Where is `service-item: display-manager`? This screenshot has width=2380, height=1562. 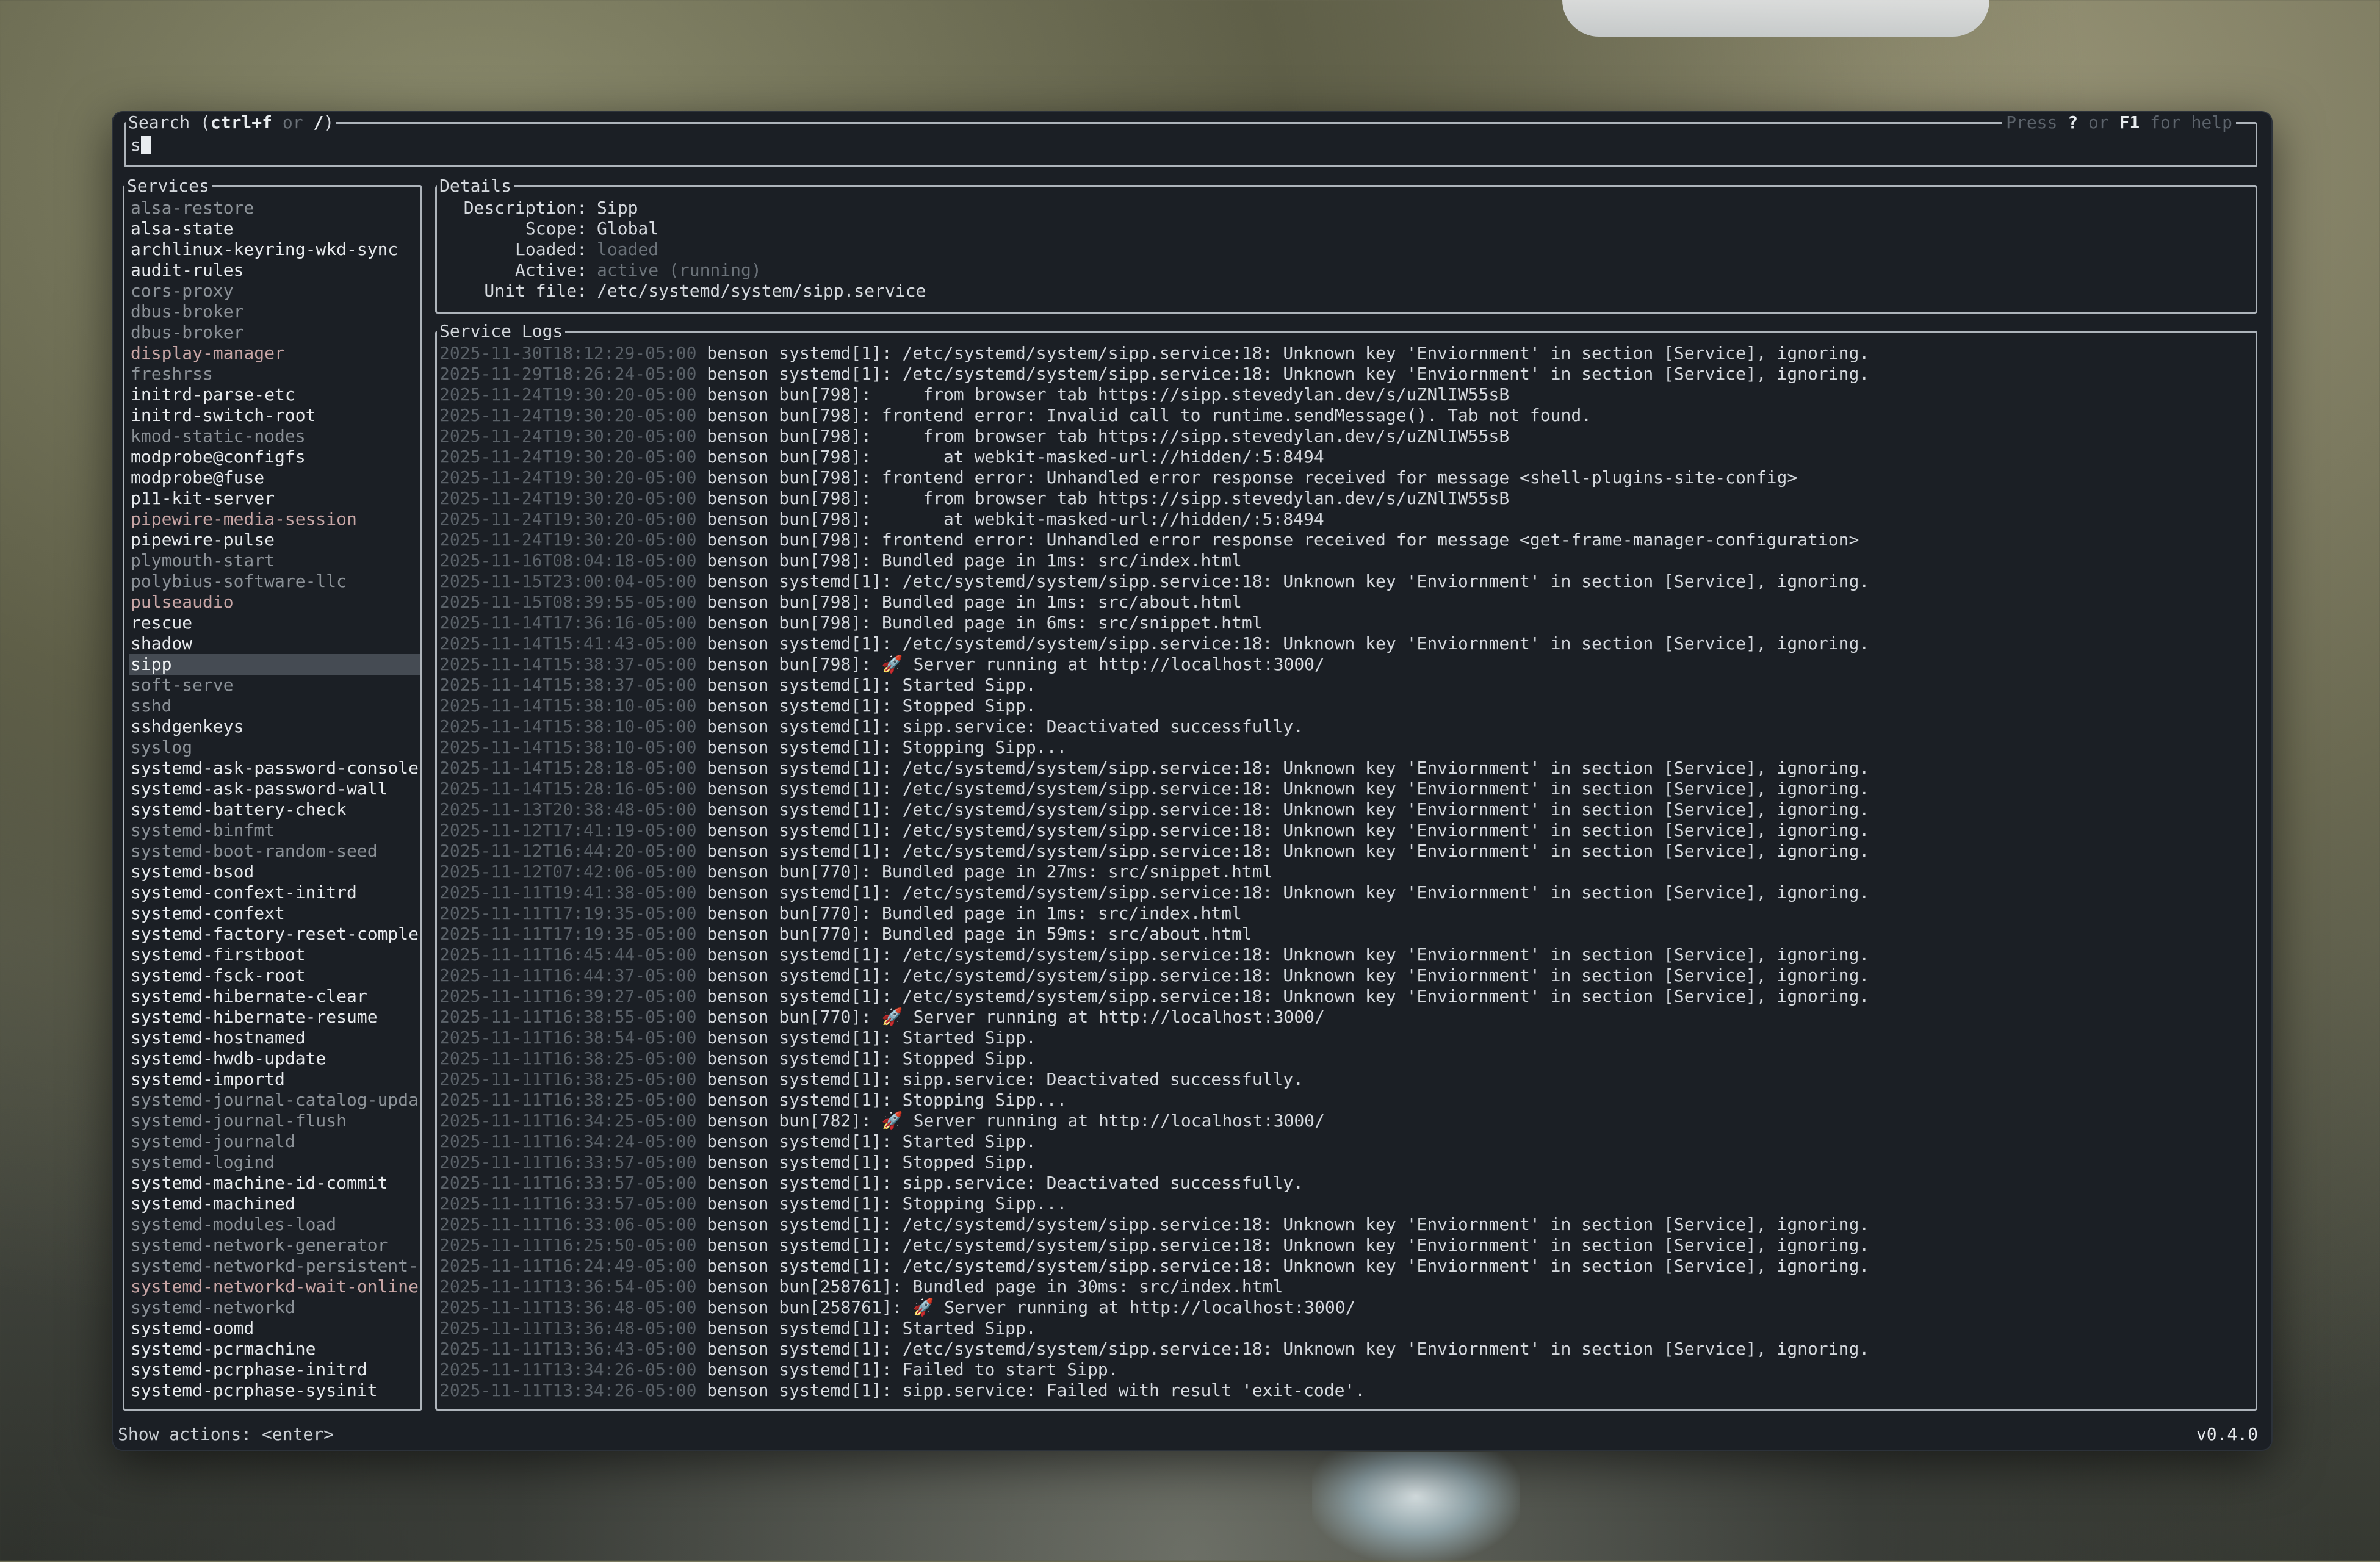
service-item: display-manager is located at coordinates (275, 353).